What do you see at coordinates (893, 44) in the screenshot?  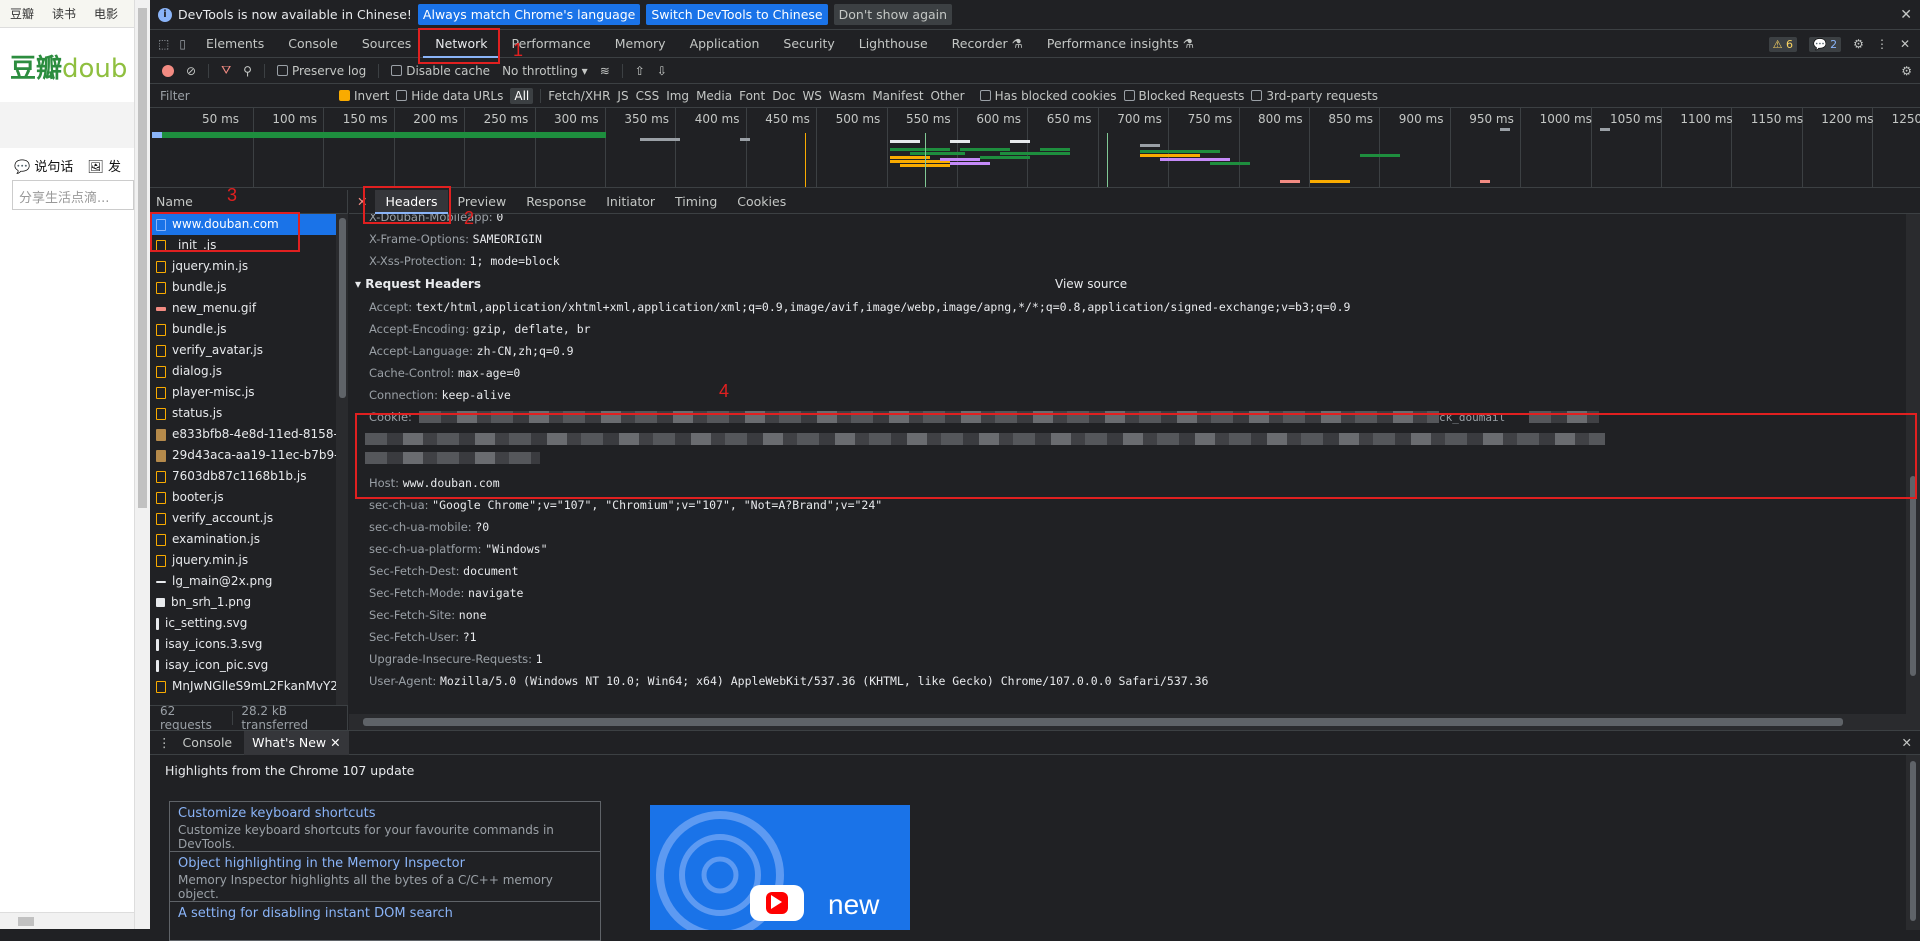 I see `tab-lighthouse: Lighthouse` at bounding box center [893, 44].